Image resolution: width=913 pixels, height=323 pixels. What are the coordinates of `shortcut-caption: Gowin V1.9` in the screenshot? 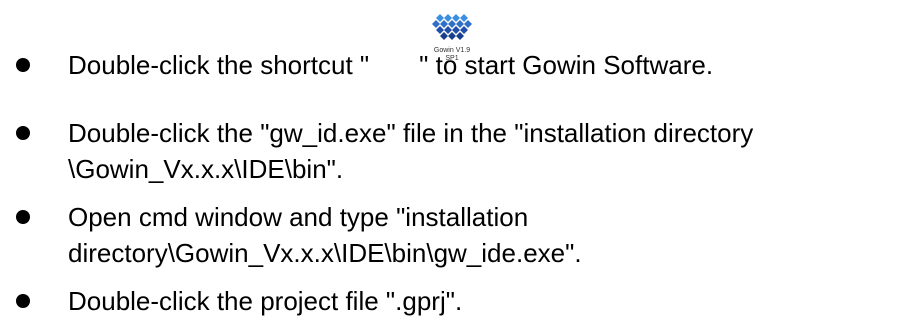 It's located at (452, 50).